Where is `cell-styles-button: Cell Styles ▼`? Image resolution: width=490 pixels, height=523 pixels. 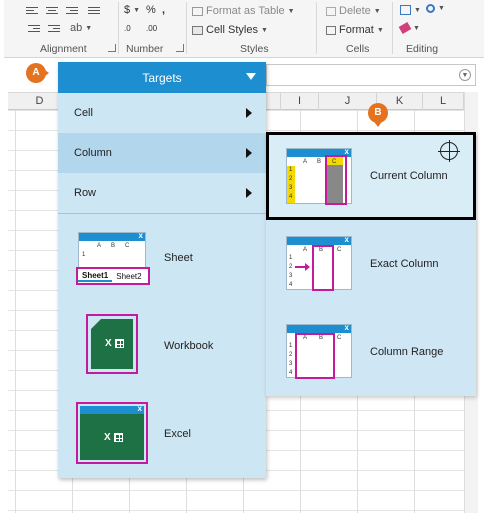
cell-styles-button: Cell Styles ▼ is located at coordinates (230, 30).